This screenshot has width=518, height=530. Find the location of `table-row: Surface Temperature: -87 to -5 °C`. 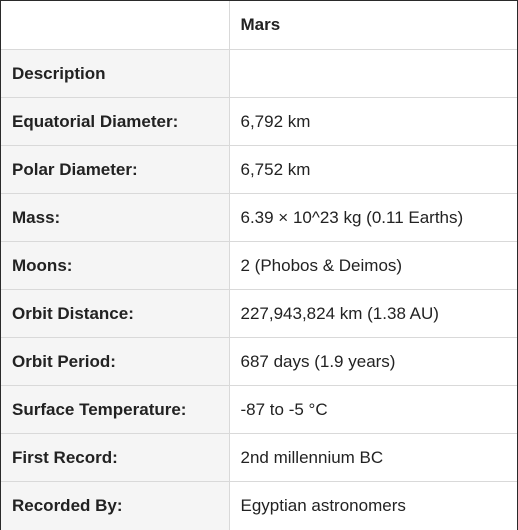

table-row: Surface Temperature: -87 to -5 °C is located at coordinates (259, 409).